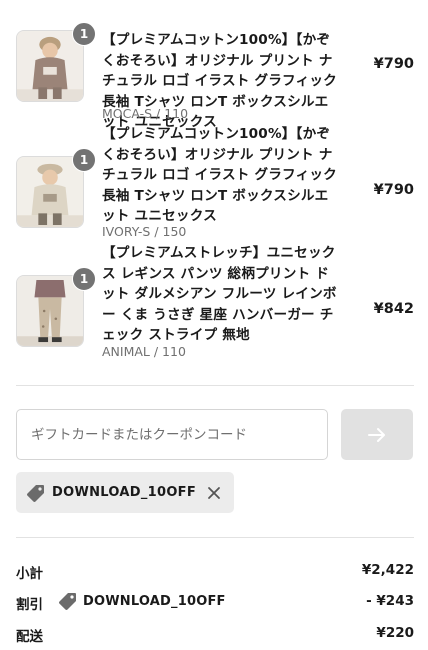 The width and height of the screenshot is (428, 650). I want to click on subtotal-value: ¥2,422, so click(387, 570).